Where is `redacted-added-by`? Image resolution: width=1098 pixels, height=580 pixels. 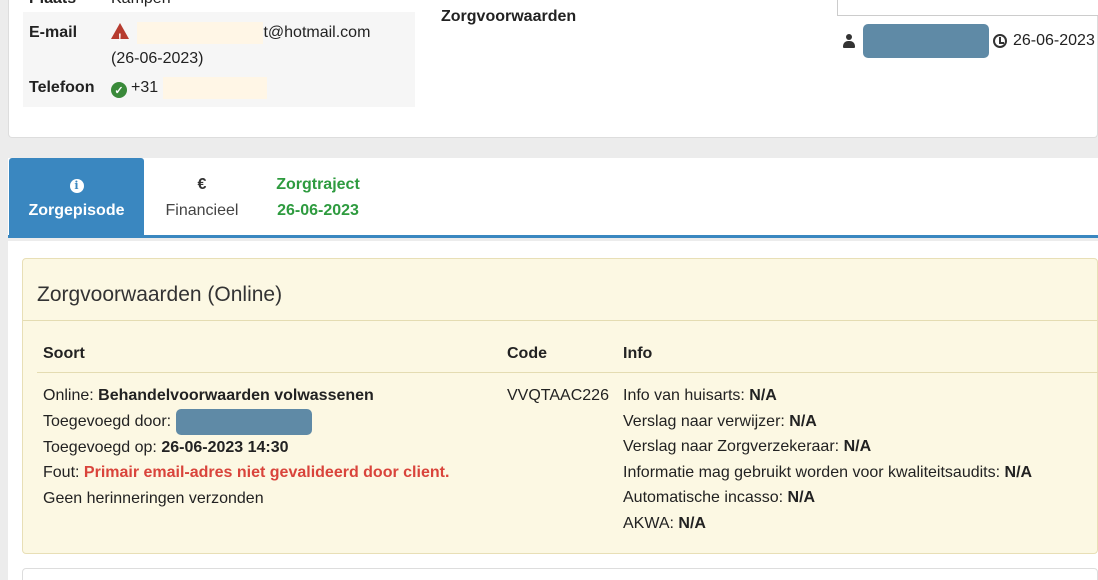 redacted-added-by is located at coordinates (243, 421).